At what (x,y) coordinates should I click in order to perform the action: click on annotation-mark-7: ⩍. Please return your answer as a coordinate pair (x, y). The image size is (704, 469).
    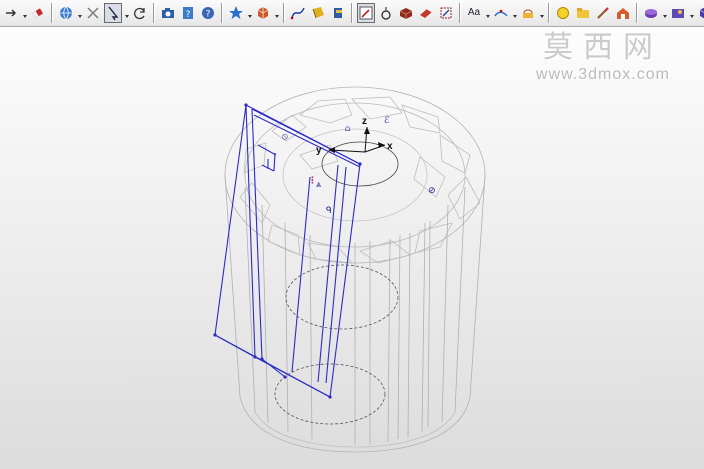
    Looking at the image, I should click on (348, 128).